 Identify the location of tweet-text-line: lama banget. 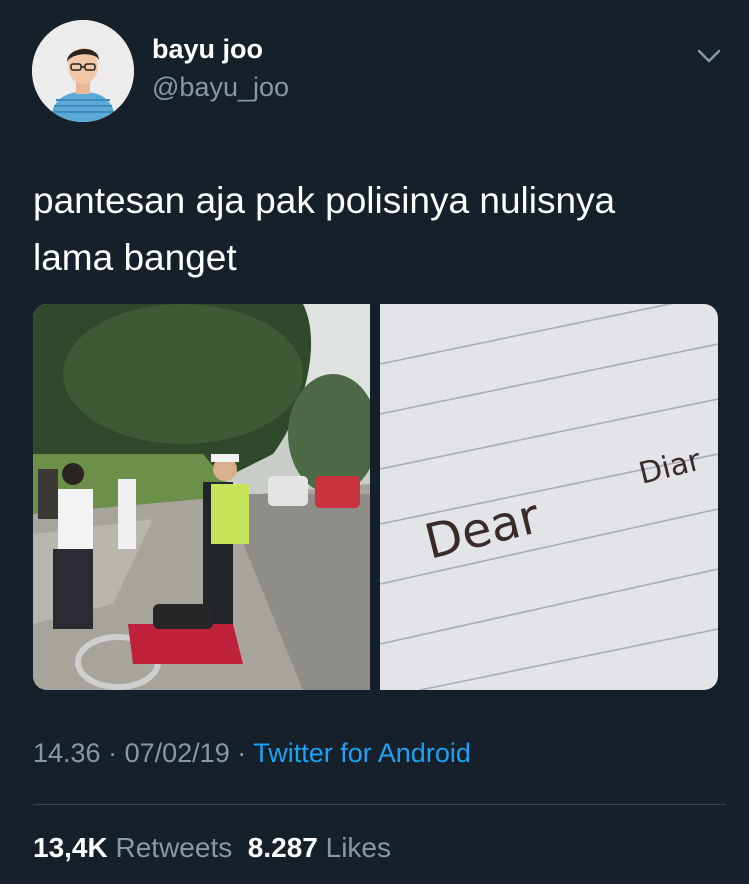
(135, 257).